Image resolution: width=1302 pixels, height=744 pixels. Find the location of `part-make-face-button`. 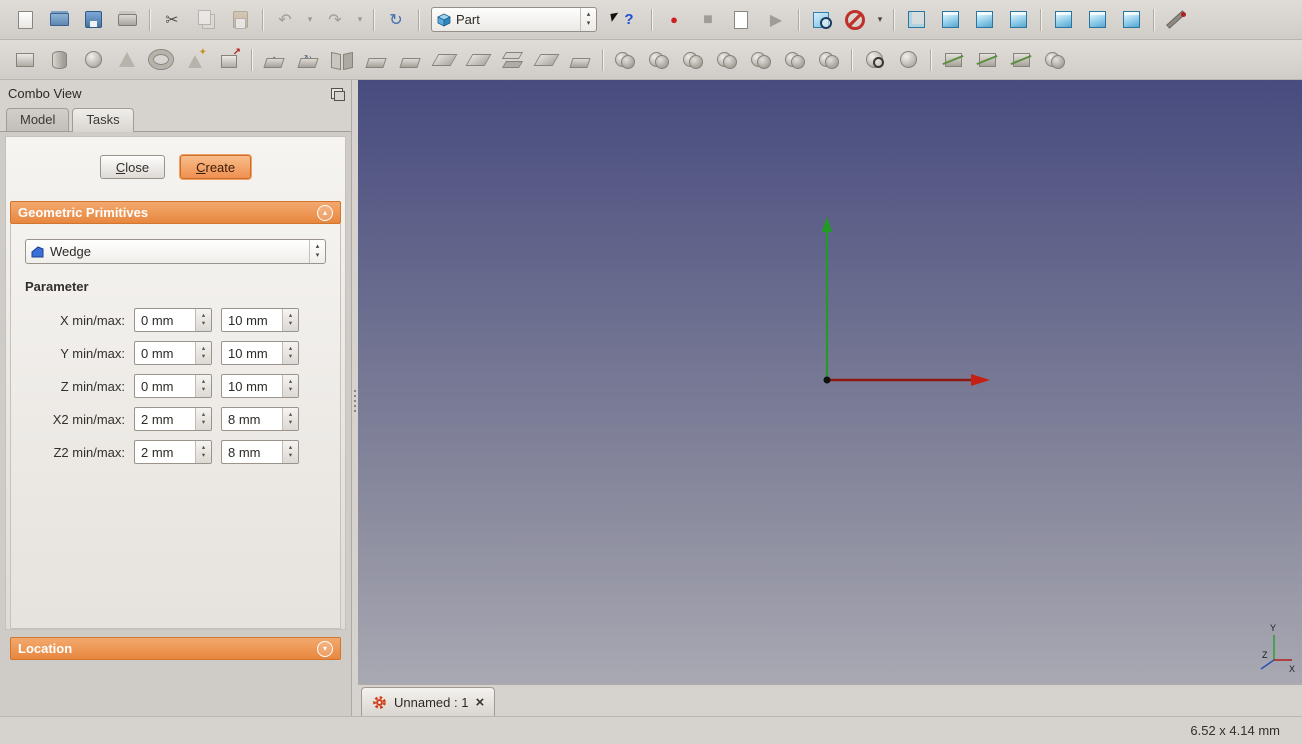

part-make-face-button is located at coordinates (444, 60).